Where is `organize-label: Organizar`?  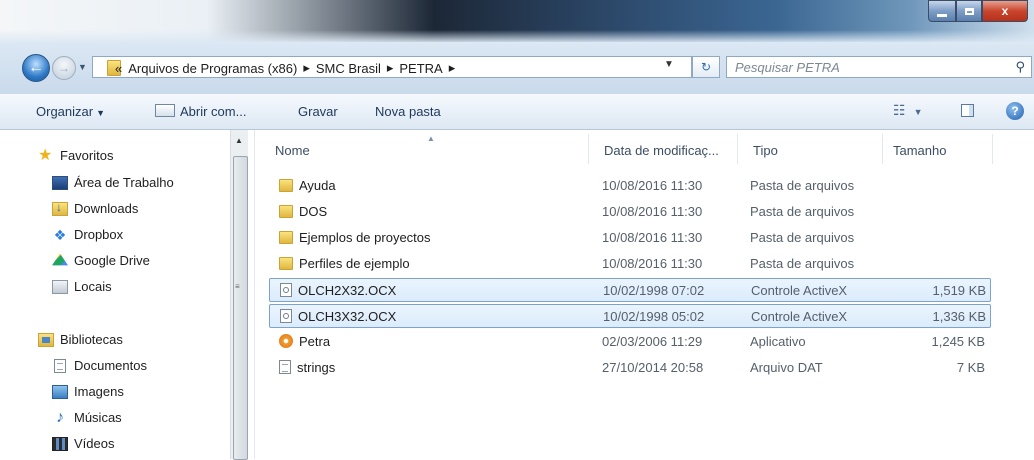 organize-label: Organizar is located at coordinates (65, 111).